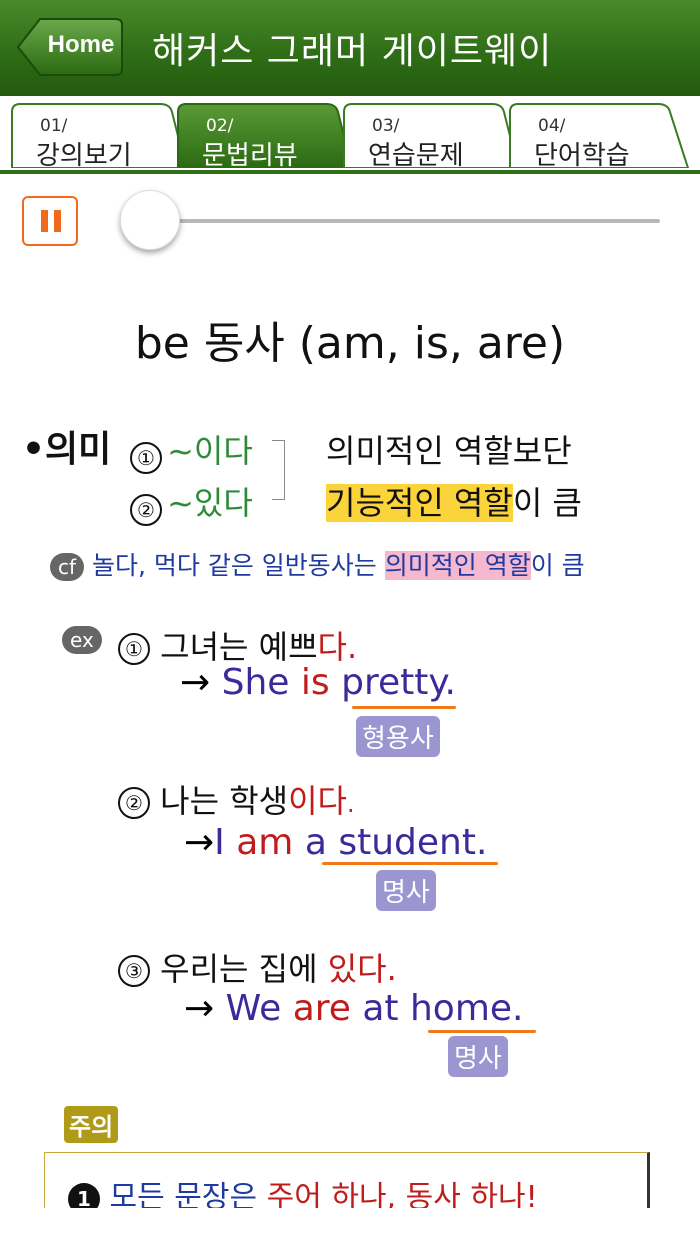 Image resolution: width=700 pixels, height=1244 pixels. What do you see at coordinates (557, 565) in the screenshot?
I see `cf-suffix: 이 큼` at bounding box center [557, 565].